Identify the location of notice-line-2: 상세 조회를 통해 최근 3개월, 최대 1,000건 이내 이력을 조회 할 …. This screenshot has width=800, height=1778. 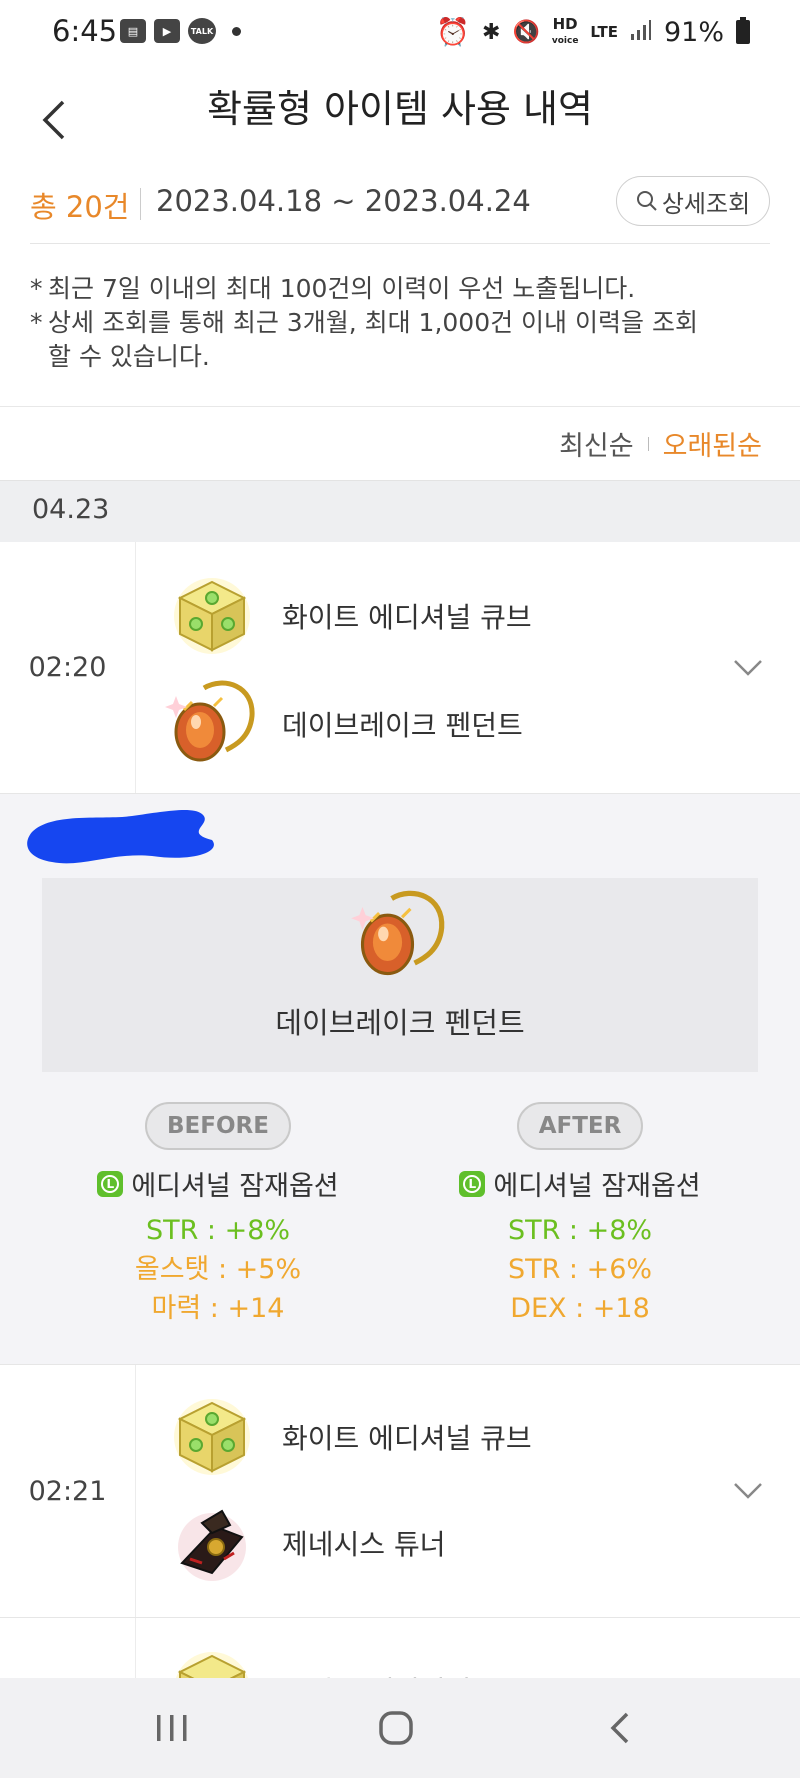
(373, 339).